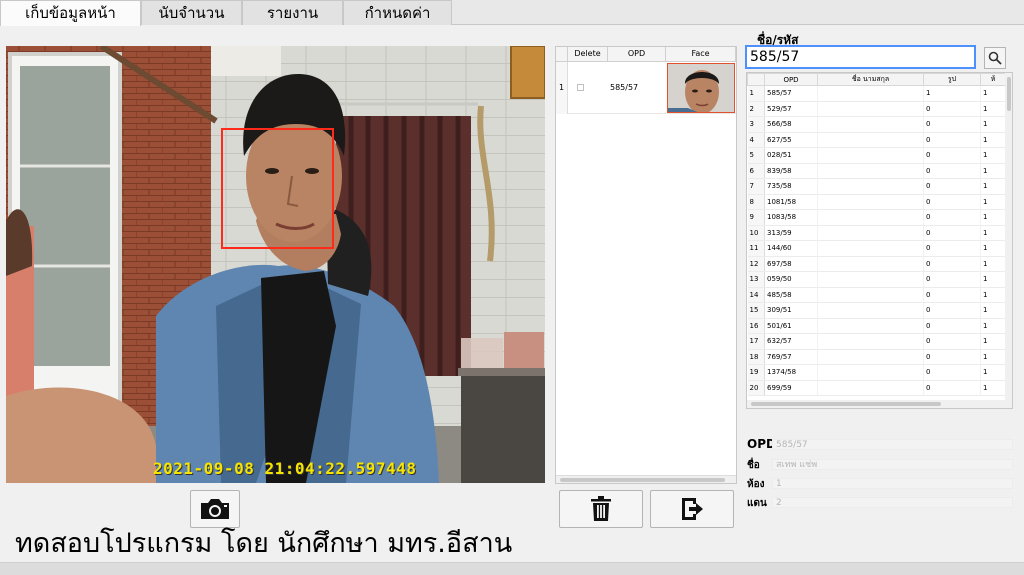  Describe the element at coordinates (756, 202) in the screenshot. I see `row-number: 8` at that location.